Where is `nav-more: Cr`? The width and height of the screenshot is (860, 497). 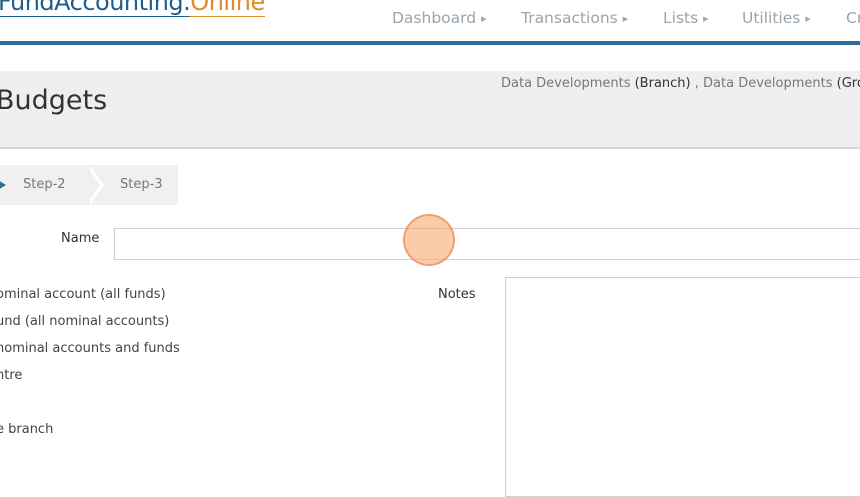
nav-more: Cr is located at coordinates (853, 18).